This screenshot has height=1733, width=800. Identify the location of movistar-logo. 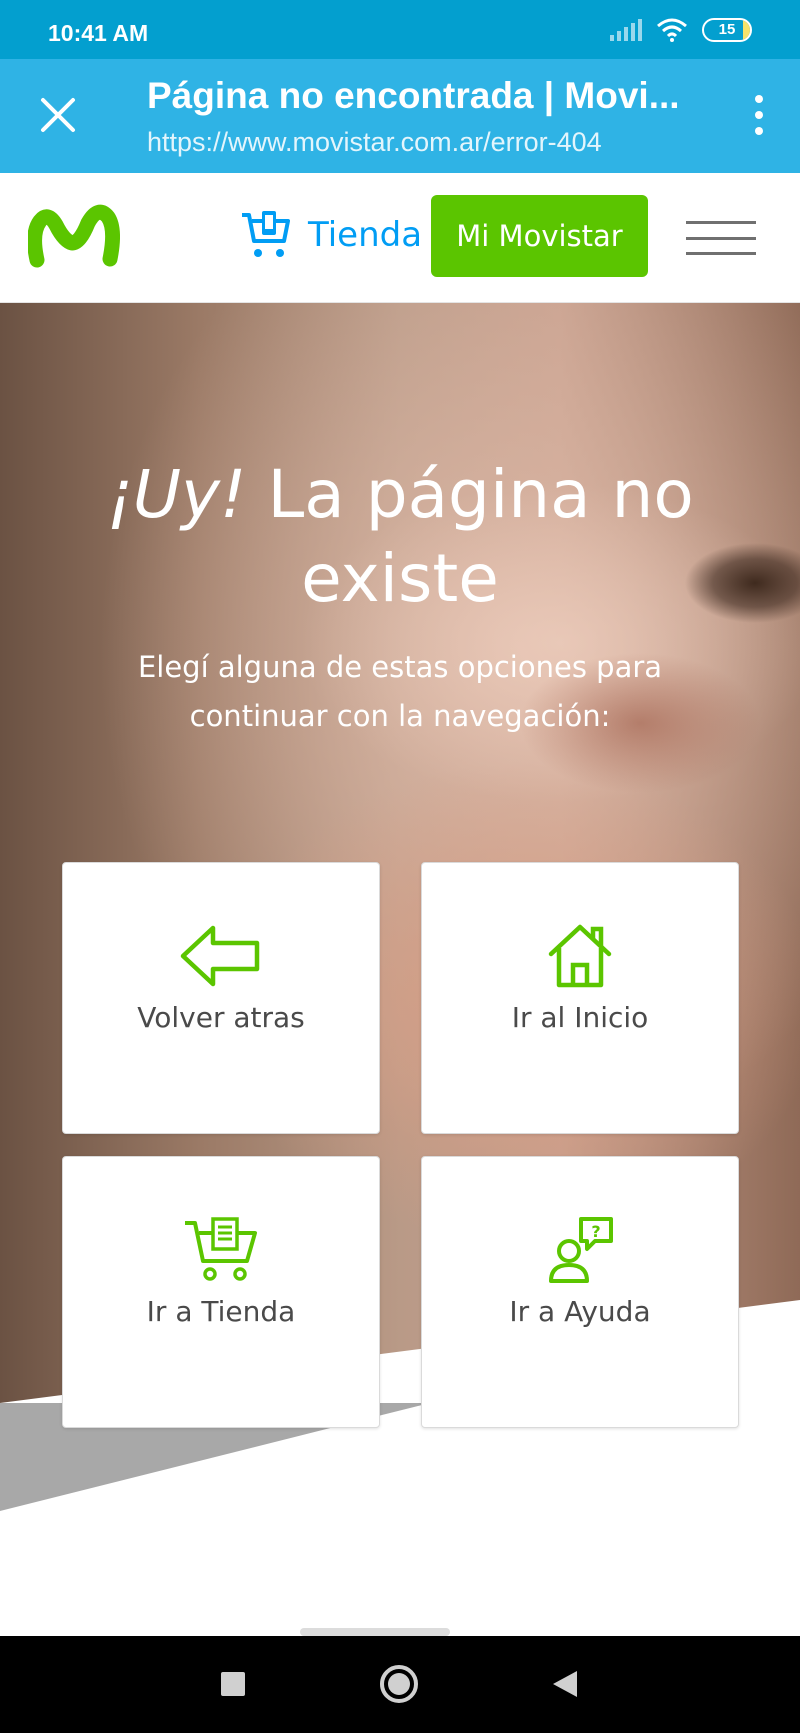
(74, 238).